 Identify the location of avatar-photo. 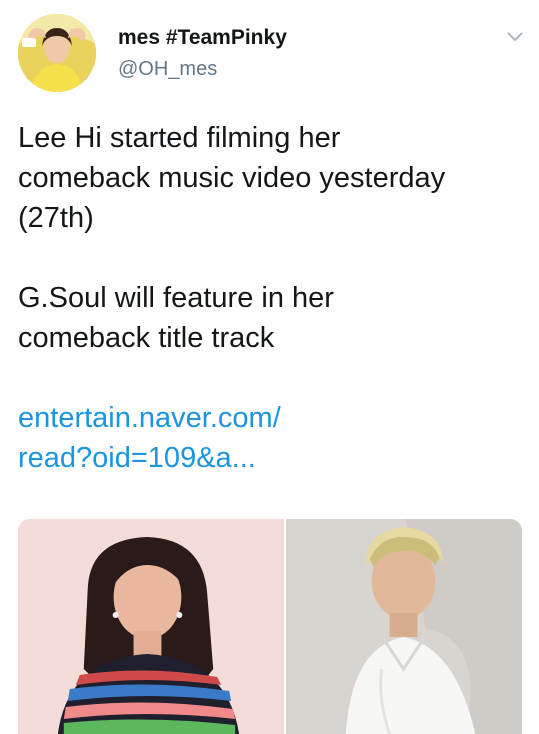
(57, 53).